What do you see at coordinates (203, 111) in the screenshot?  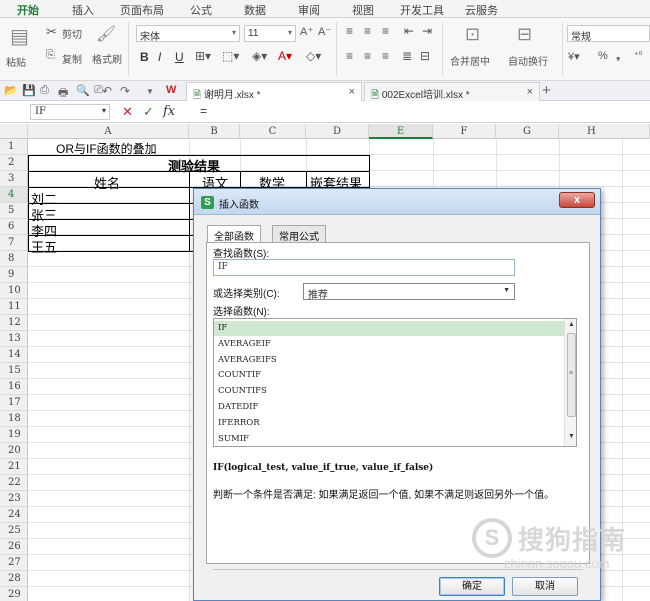 I see `formula-input: =` at bounding box center [203, 111].